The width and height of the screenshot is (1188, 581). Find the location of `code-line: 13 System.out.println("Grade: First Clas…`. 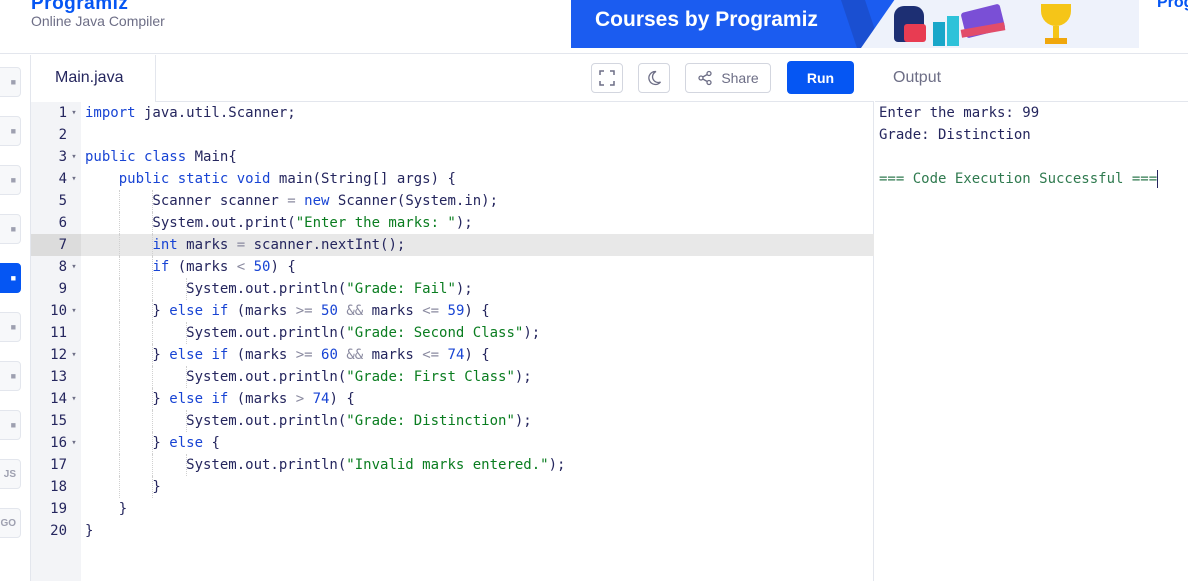

code-line: 13 System.out.println("Grade: First Clas… is located at coordinates (452, 377).